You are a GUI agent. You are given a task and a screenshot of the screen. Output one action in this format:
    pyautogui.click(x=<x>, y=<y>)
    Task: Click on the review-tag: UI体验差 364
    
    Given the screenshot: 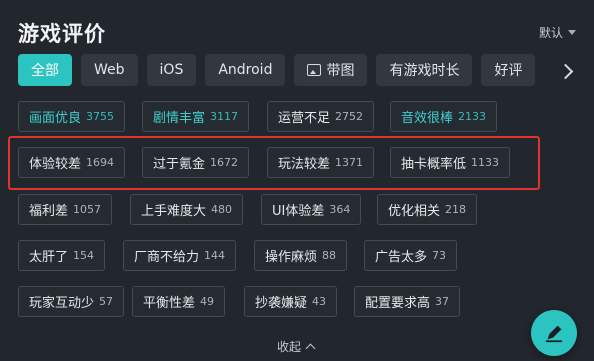 What is the action you would take?
    pyautogui.click(x=311, y=209)
    